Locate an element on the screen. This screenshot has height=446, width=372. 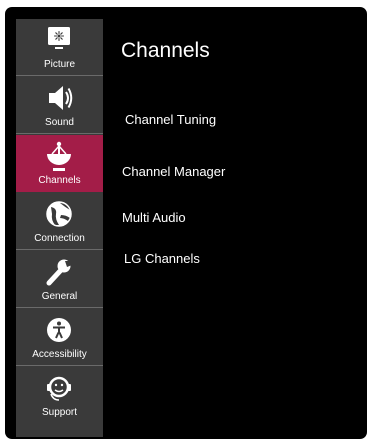
globe-icon is located at coordinates (59, 214).